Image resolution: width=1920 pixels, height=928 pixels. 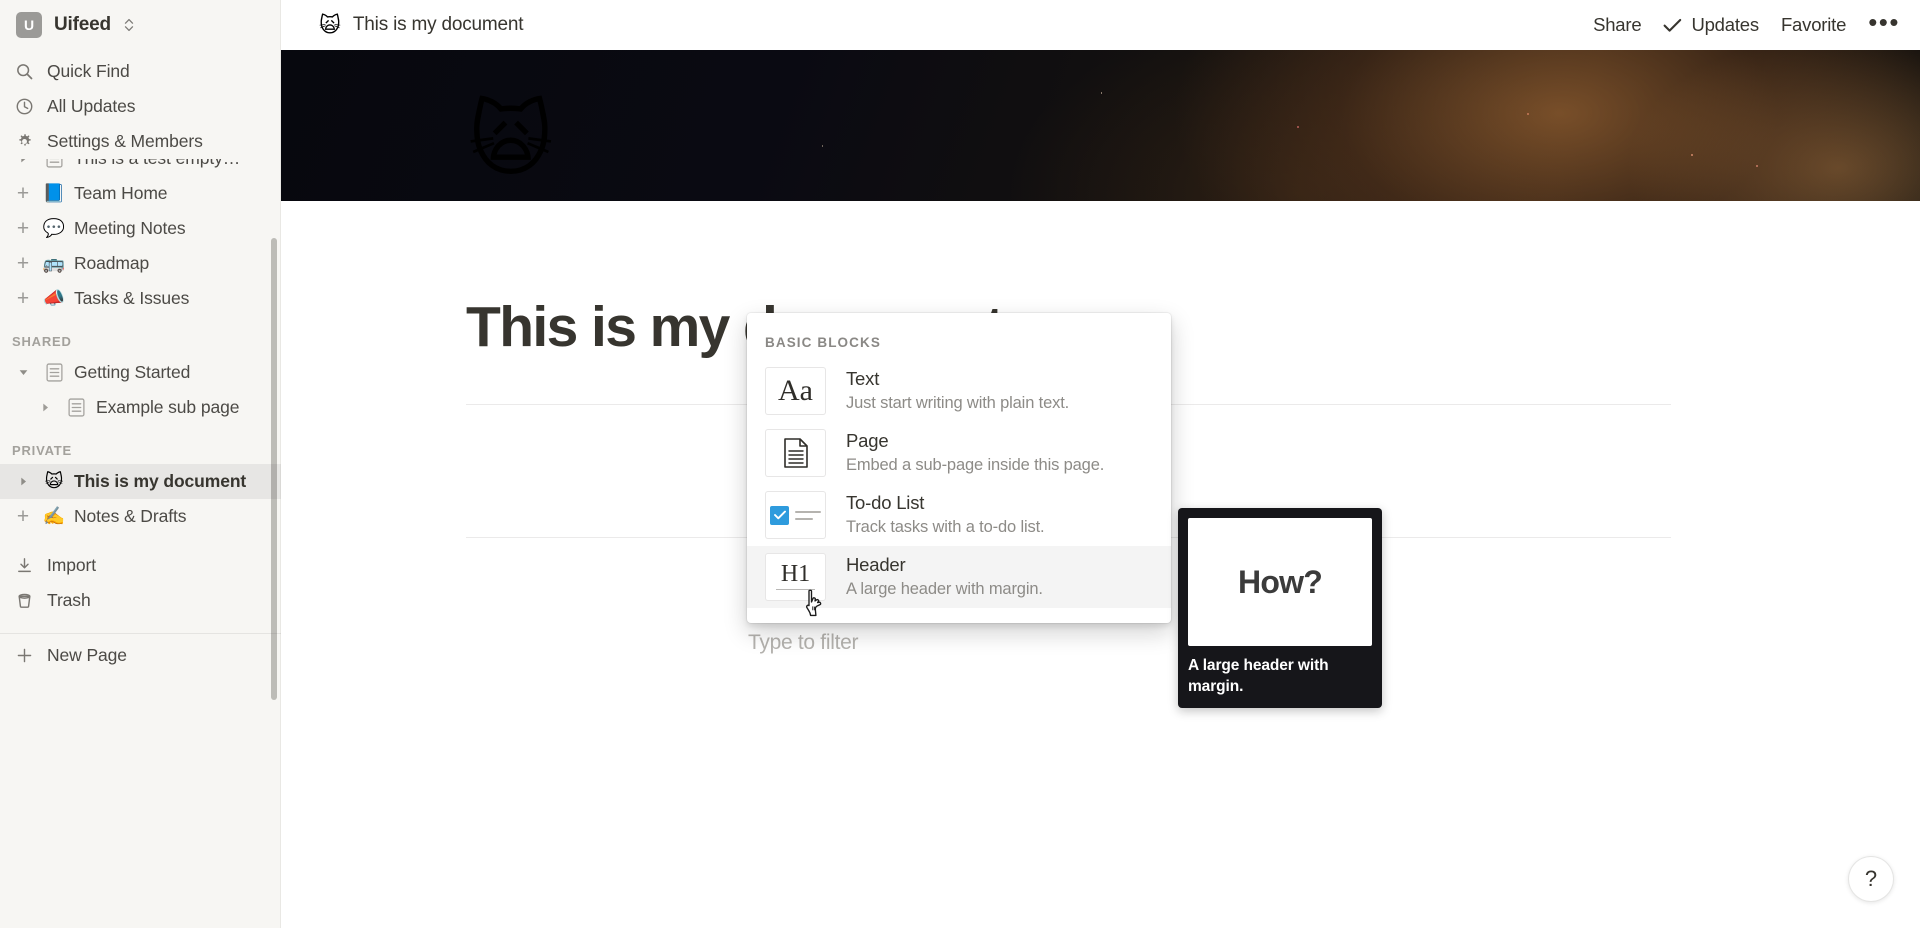 What do you see at coordinates (140, 25) in the screenshot?
I see `workspace-switcher: U Uifeed` at bounding box center [140, 25].